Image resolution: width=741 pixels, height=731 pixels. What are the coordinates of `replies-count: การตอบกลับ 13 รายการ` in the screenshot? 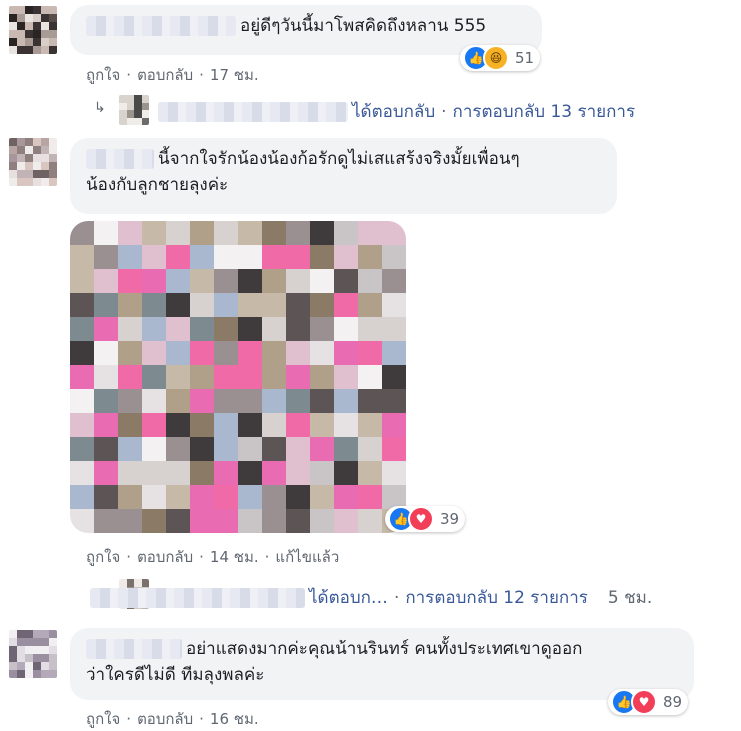 It's located at (544, 112).